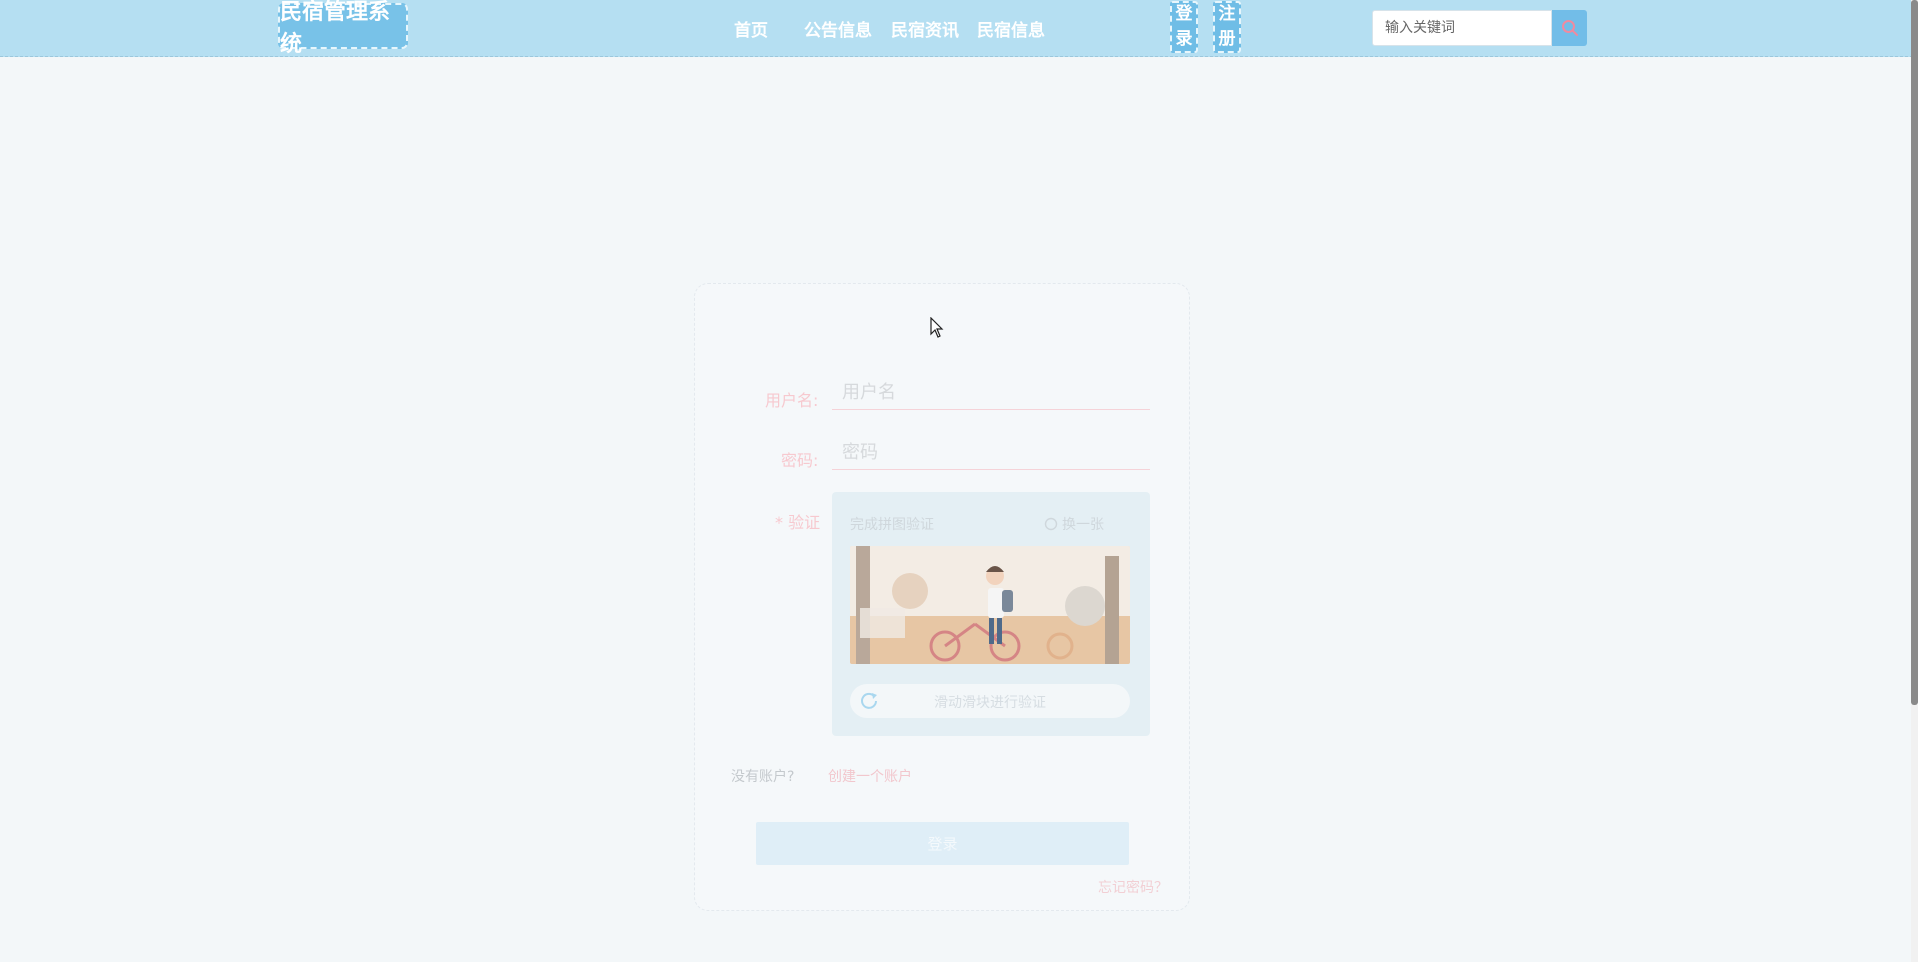 The width and height of the screenshot is (1918, 962). Describe the element at coordinates (1074, 524) in the screenshot. I see `captcha-refresh: 换一张` at that location.